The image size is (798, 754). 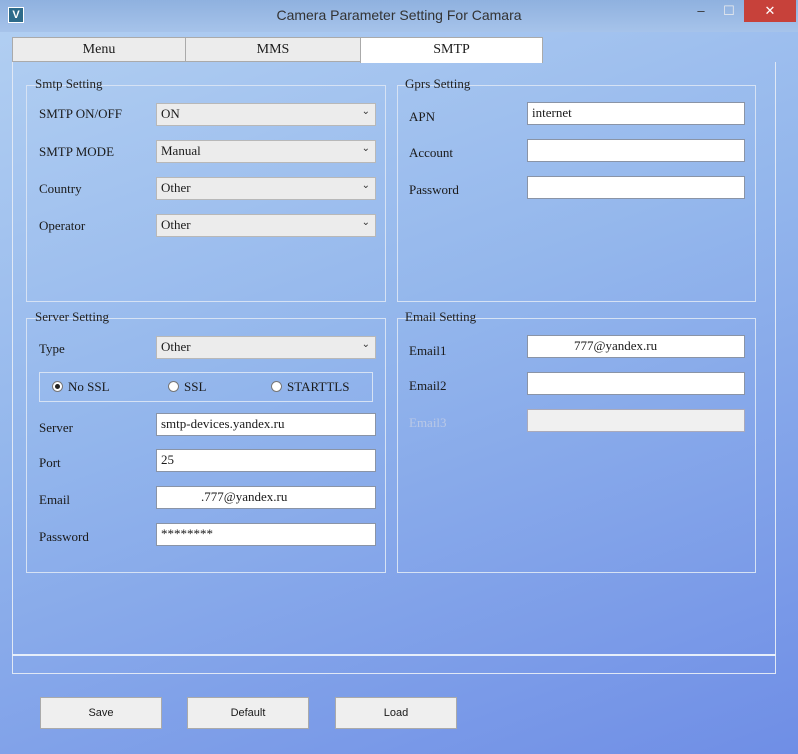 What do you see at coordinates (50, 462) in the screenshot?
I see `port-label: Port` at bounding box center [50, 462].